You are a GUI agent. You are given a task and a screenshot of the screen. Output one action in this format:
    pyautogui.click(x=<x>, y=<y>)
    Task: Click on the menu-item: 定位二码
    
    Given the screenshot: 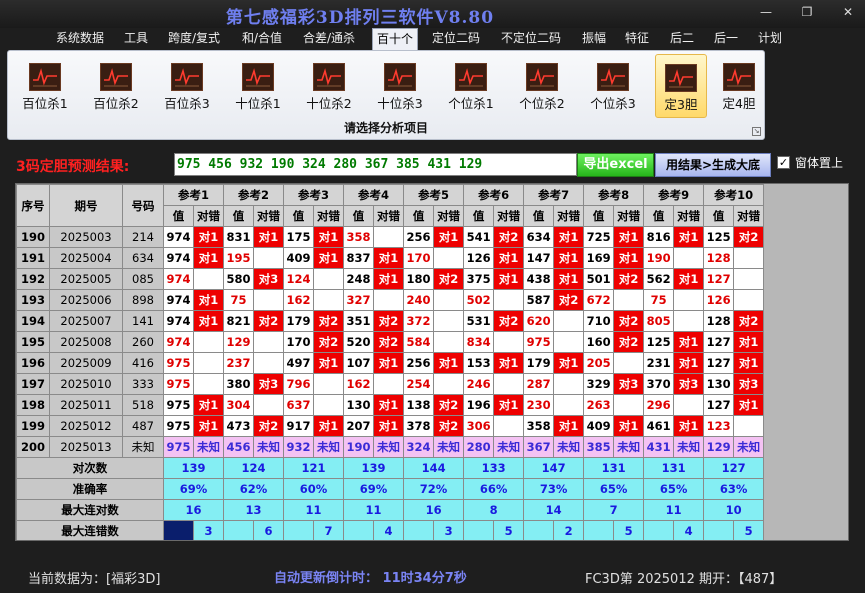 What is the action you would take?
    pyautogui.click(x=456, y=39)
    